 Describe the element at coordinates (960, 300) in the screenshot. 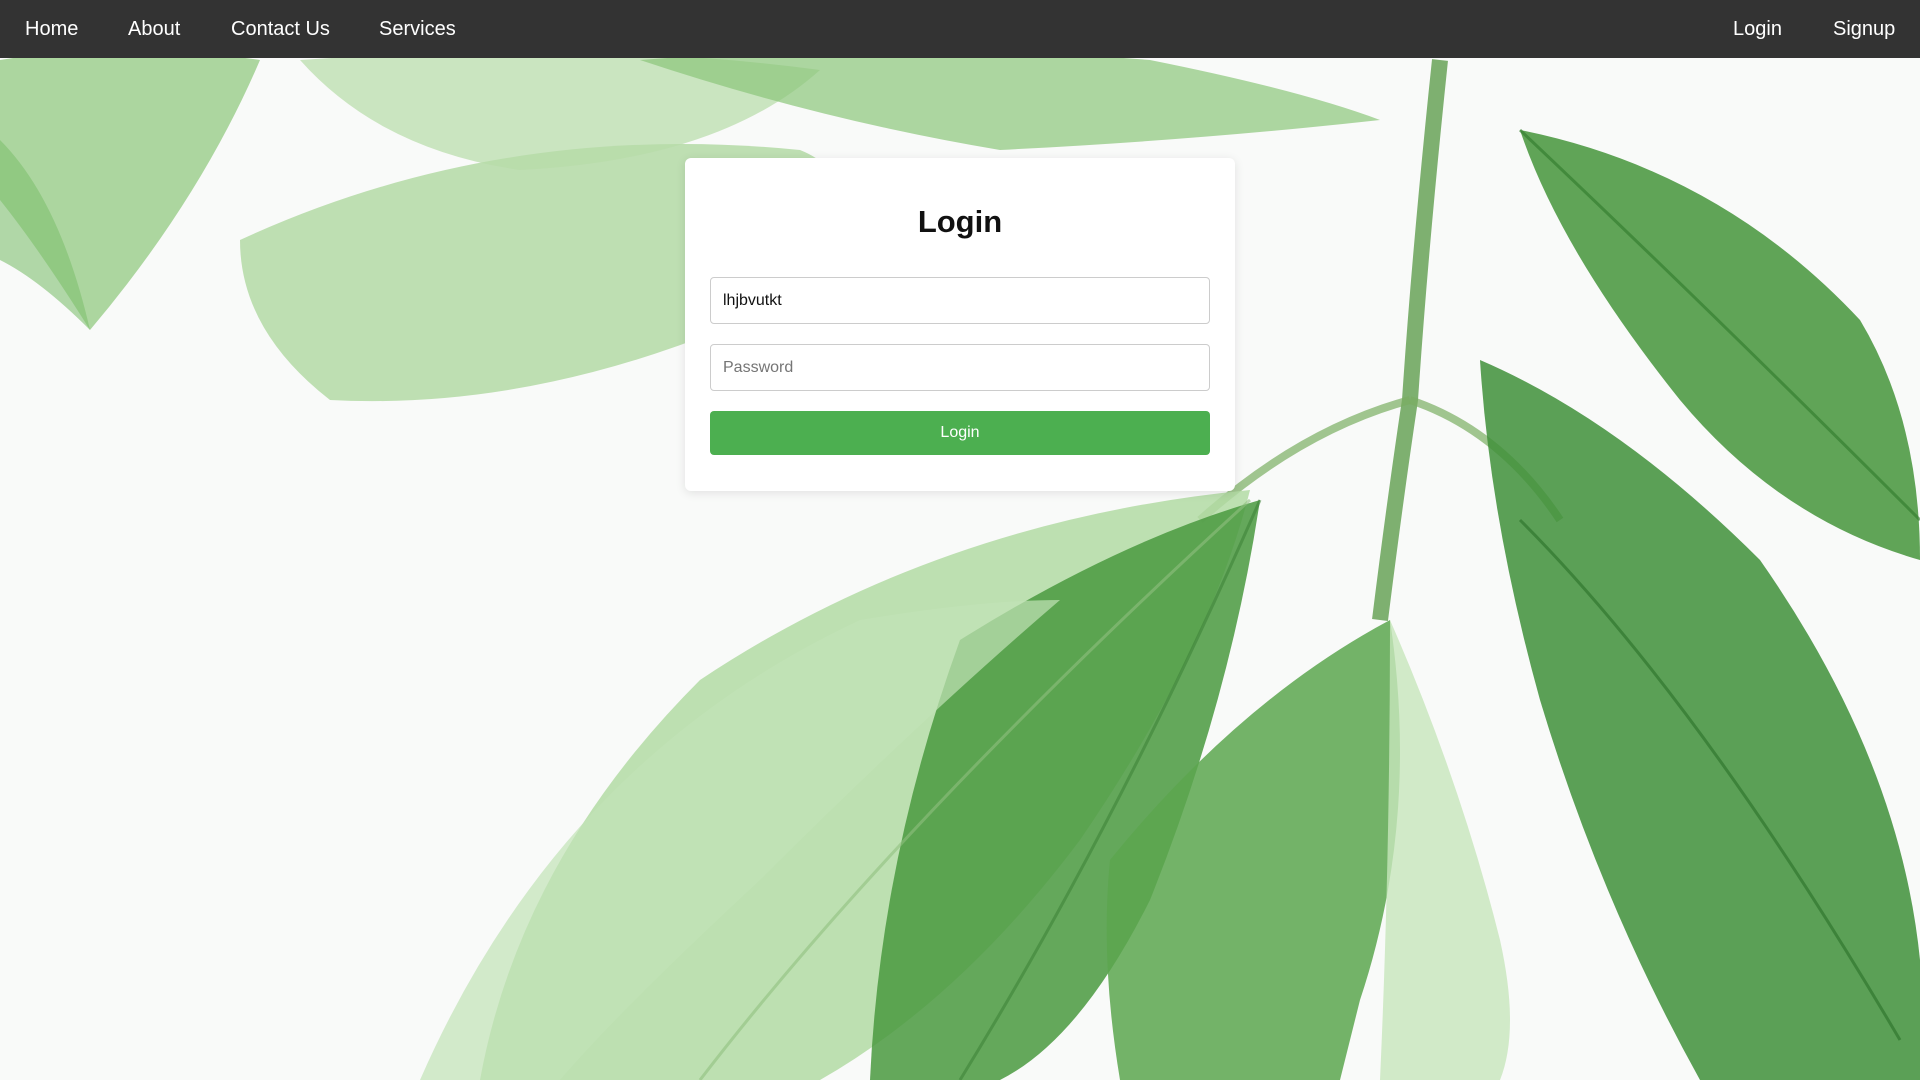

I see `username-input` at that location.